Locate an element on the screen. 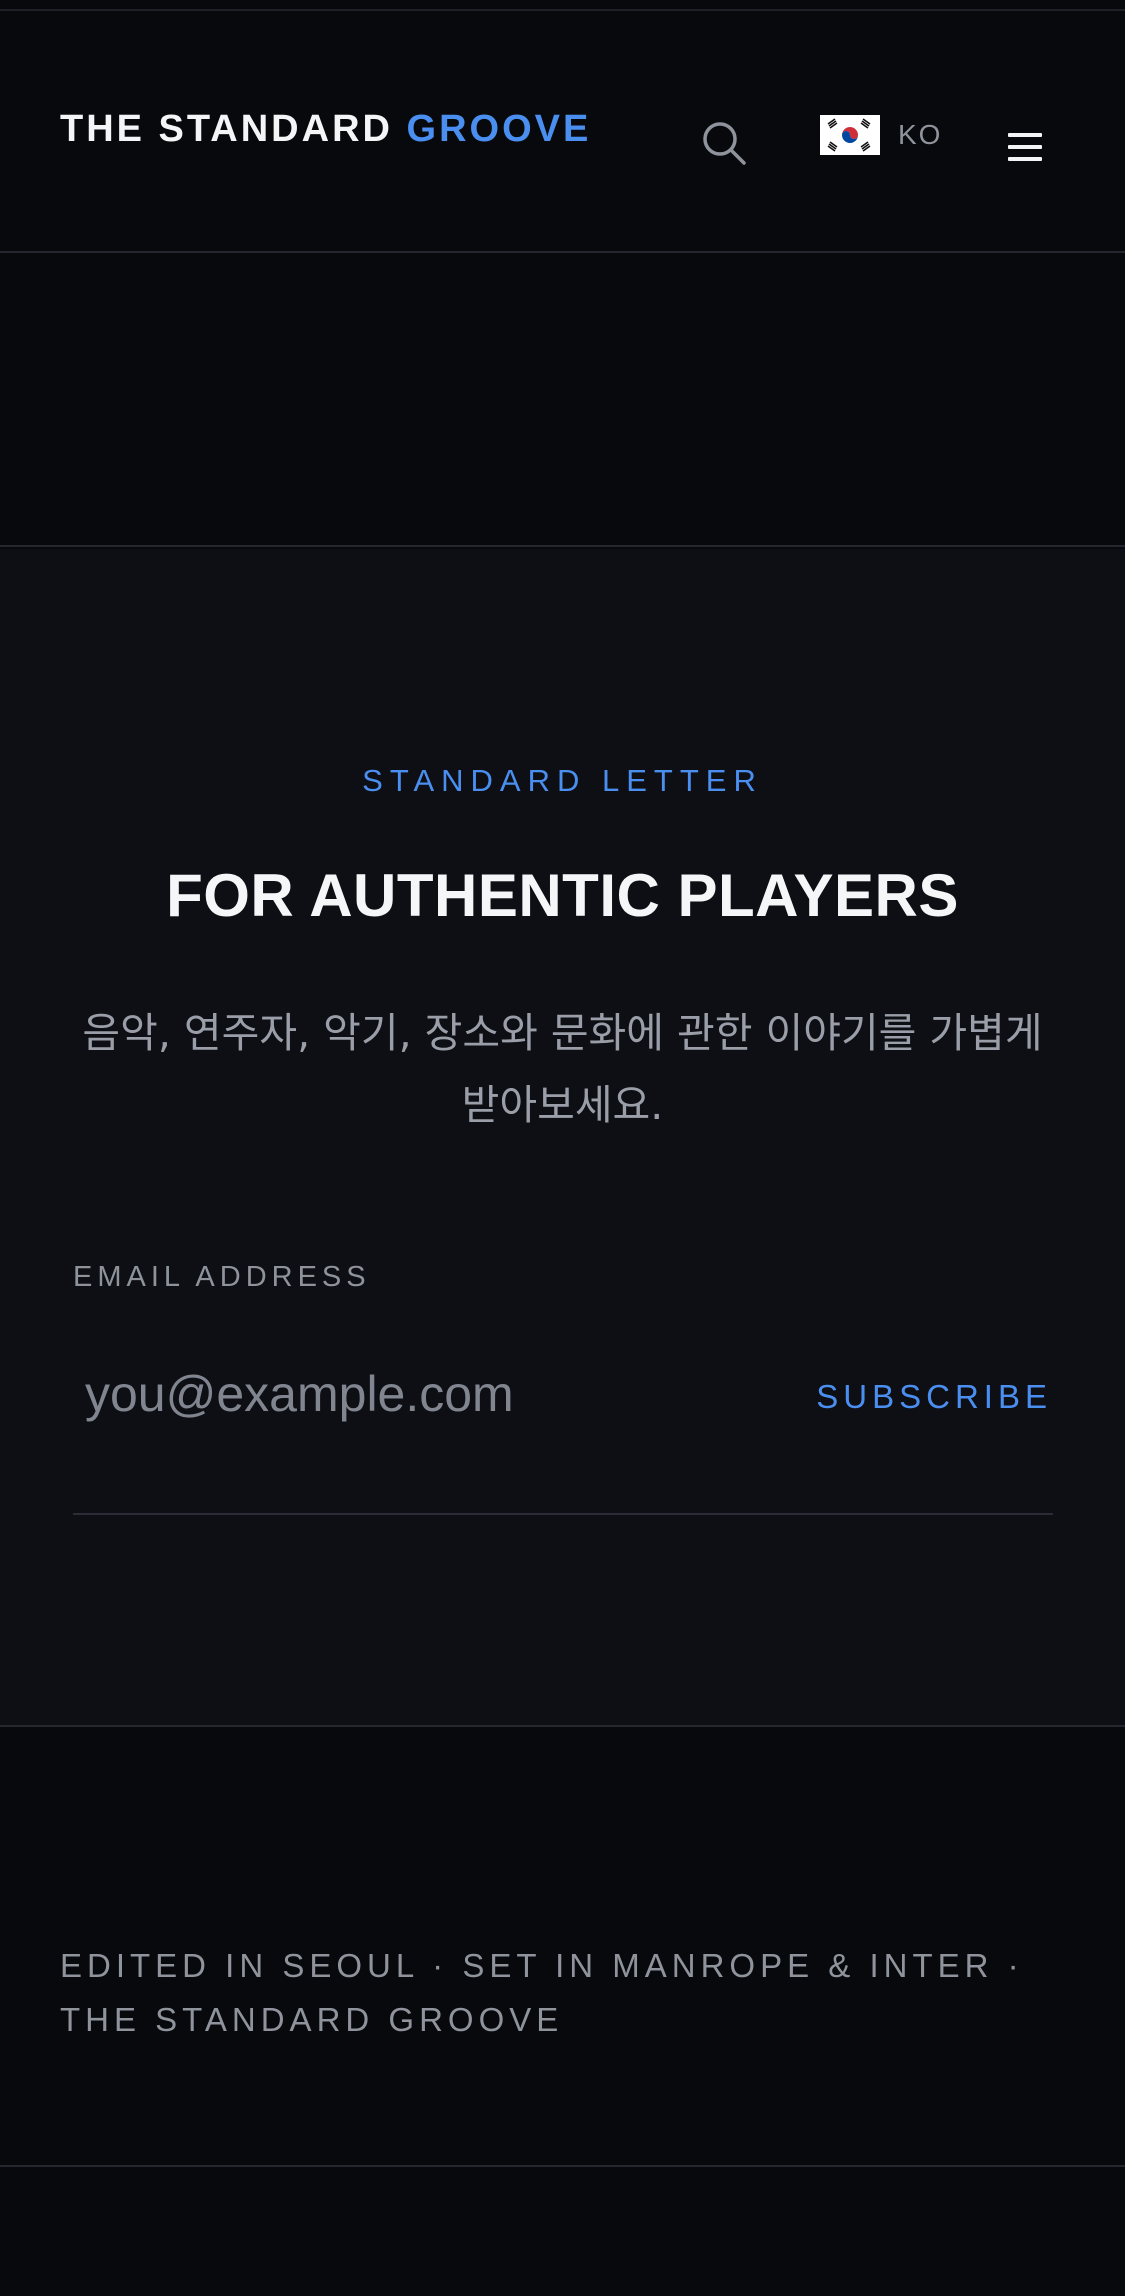  menu-button is located at coordinates (1025, 147).